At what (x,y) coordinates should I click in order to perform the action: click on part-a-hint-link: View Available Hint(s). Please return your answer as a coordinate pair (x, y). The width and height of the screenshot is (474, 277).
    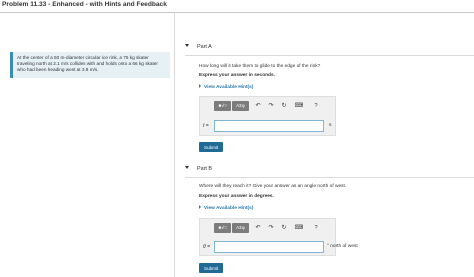
    Looking at the image, I should click on (226, 87).